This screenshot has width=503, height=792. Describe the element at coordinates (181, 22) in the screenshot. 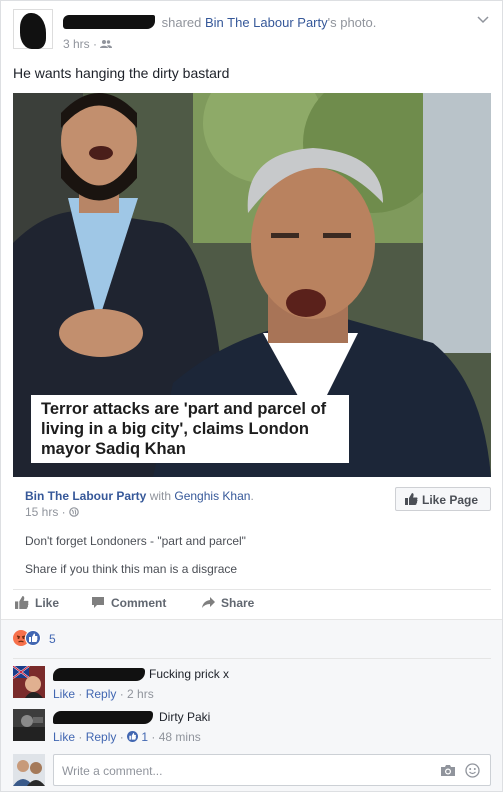

I see `shared-word: shared` at that location.